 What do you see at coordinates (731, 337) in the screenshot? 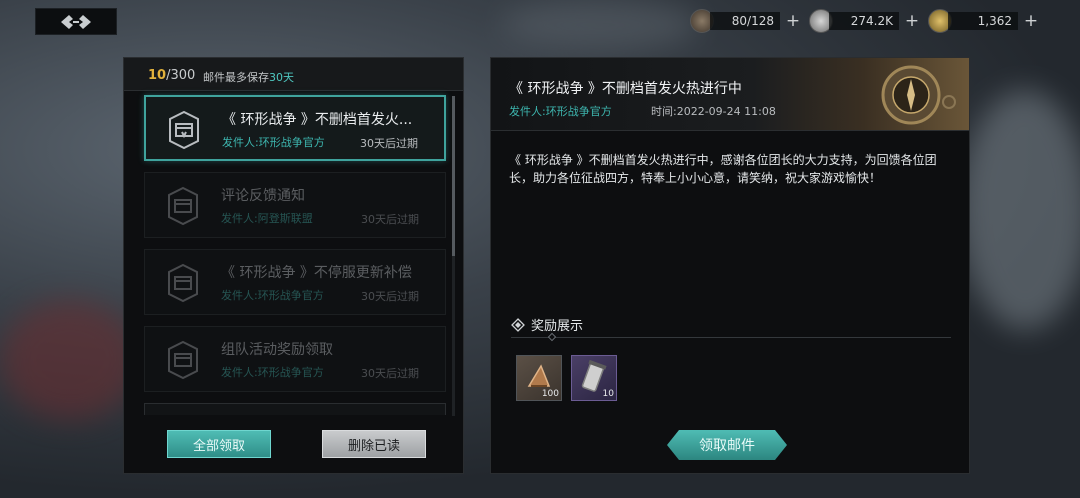
I see `reward-divider` at bounding box center [731, 337].